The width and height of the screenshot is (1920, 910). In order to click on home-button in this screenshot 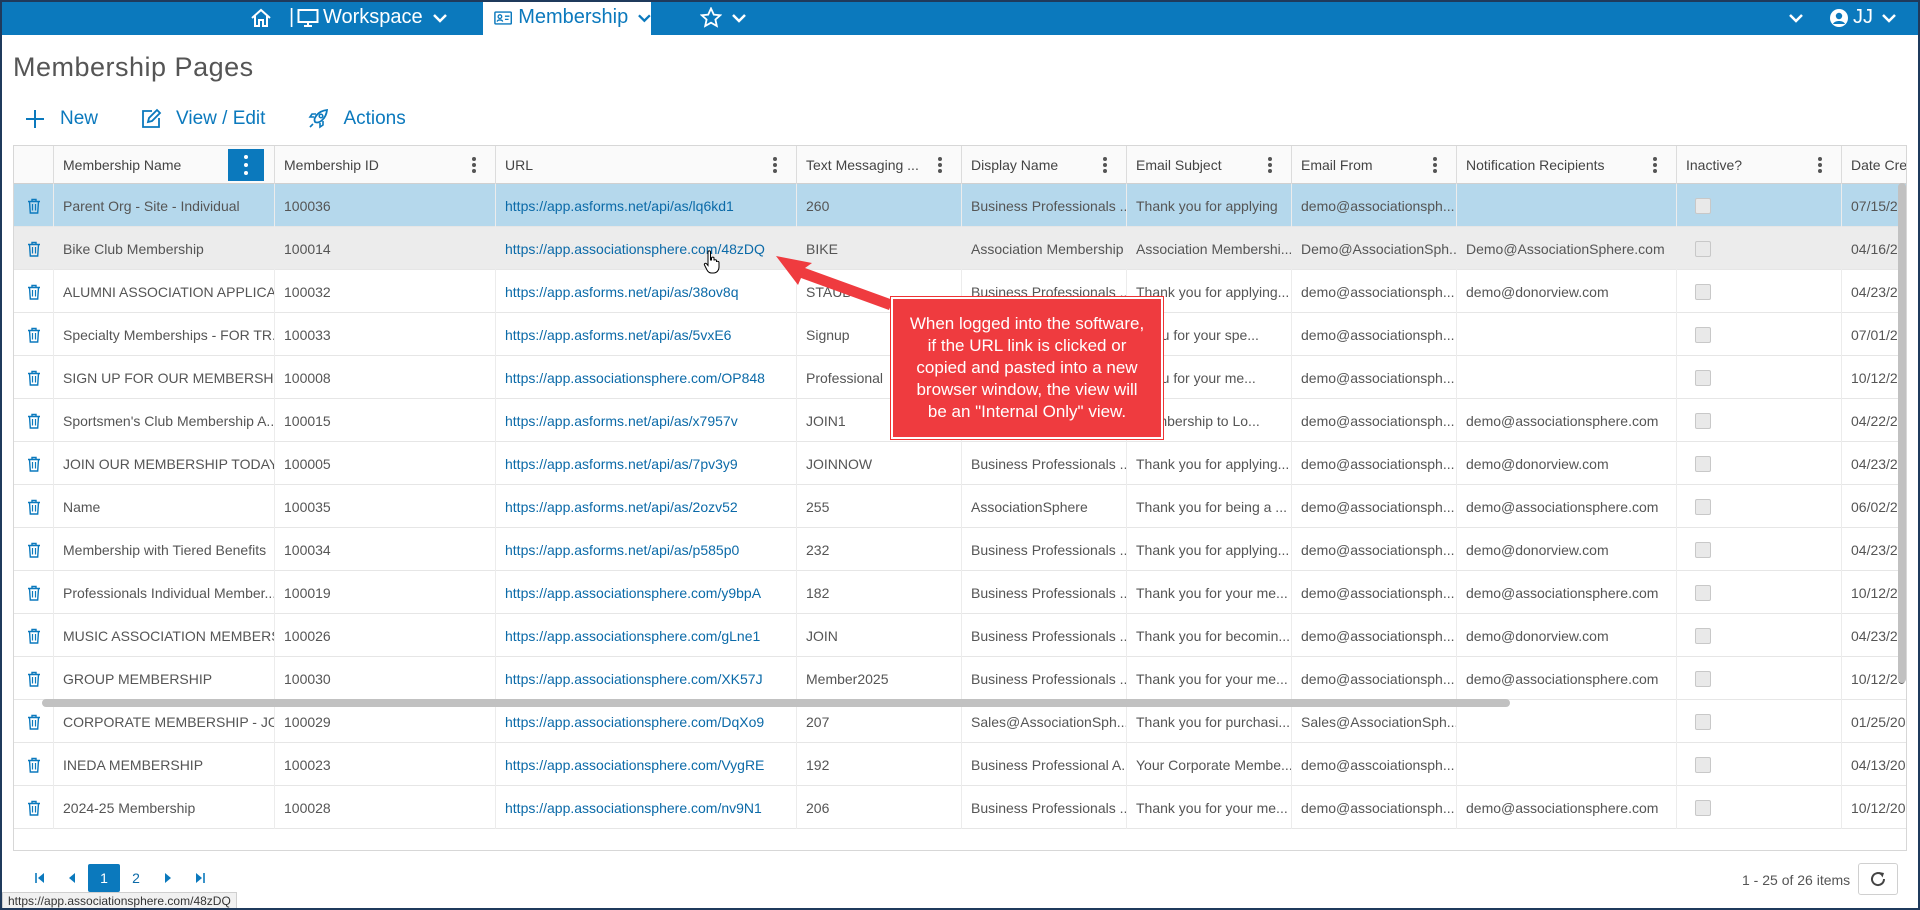, I will do `click(261, 17)`.